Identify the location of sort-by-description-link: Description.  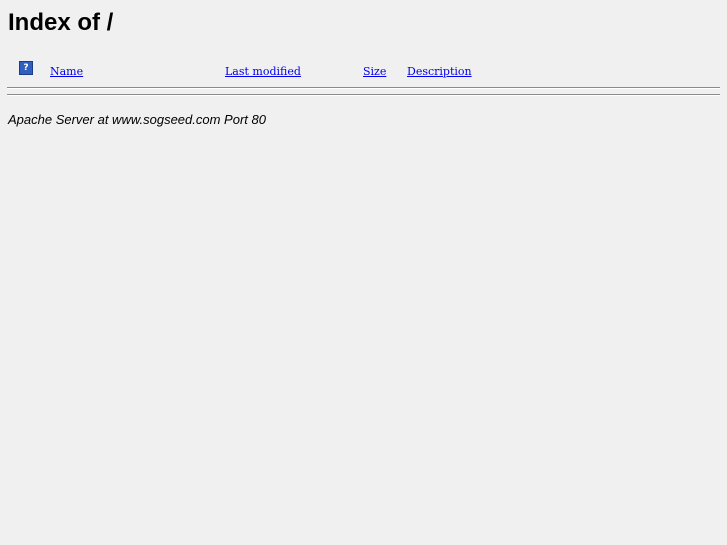
(439, 71).